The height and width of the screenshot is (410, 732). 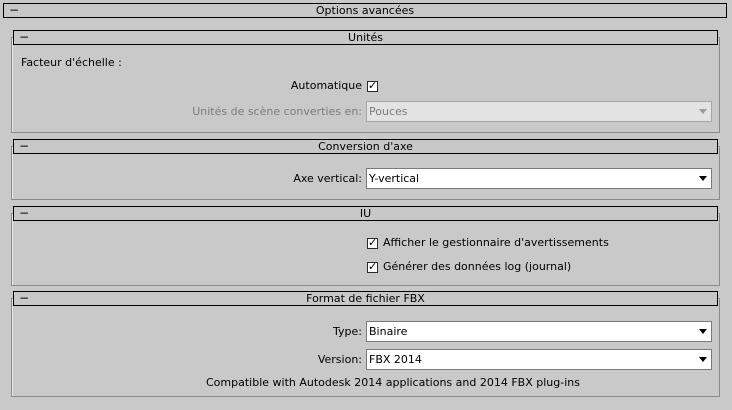 I want to click on rollout-title: Format de fichier FBX, so click(x=365, y=298).